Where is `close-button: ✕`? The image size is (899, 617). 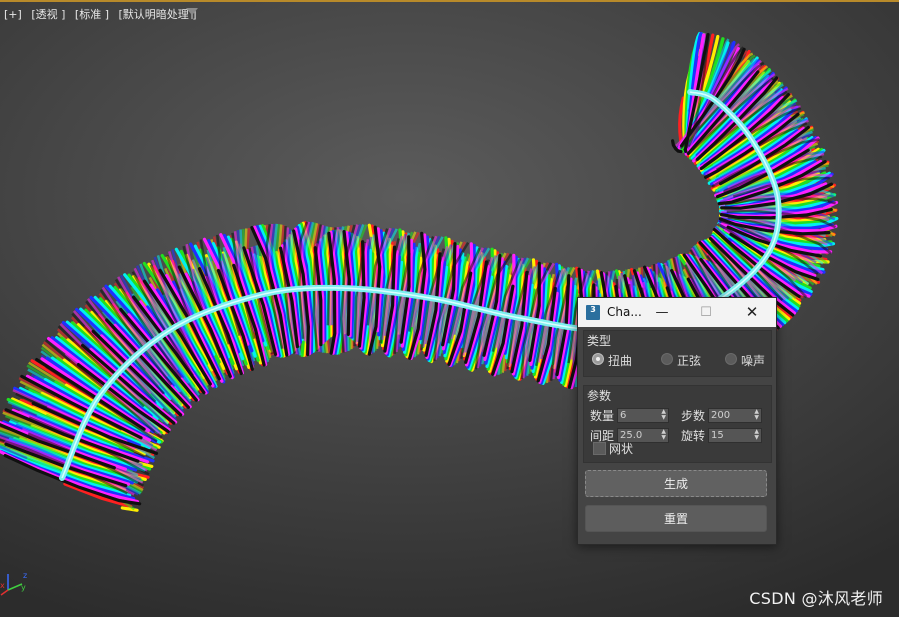
close-button: ✕ is located at coordinates (752, 312).